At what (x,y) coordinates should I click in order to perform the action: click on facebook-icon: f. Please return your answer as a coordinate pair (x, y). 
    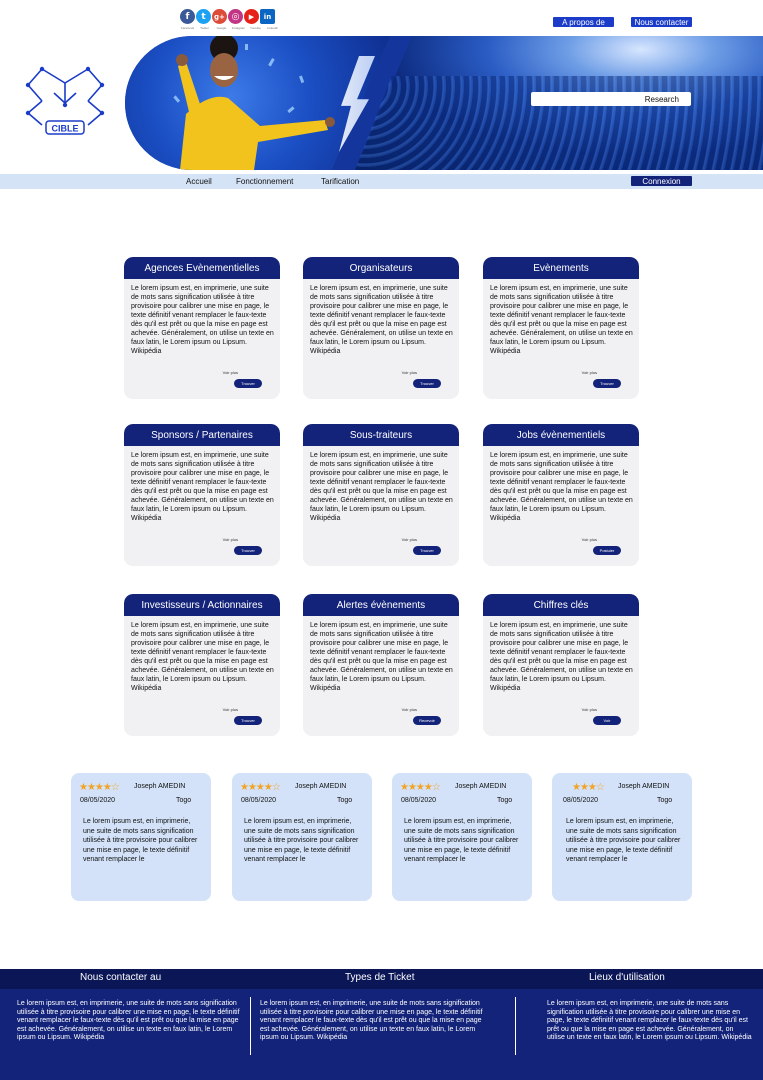
    Looking at the image, I should click on (187, 16).